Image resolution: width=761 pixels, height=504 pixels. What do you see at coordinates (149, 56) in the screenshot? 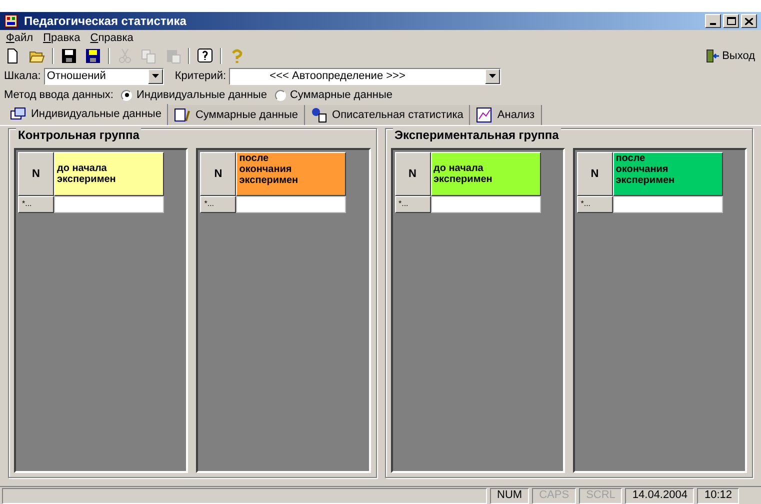
I see `copy-icon` at bounding box center [149, 56].